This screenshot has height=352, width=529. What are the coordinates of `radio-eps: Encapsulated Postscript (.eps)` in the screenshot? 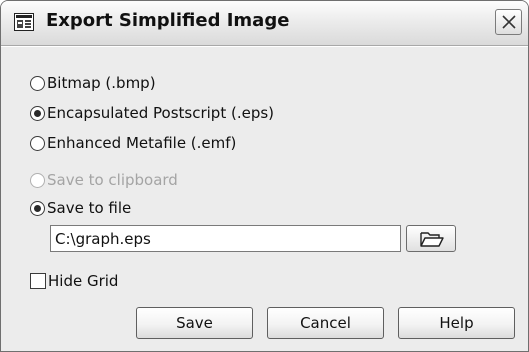 It's located at (152, 113).